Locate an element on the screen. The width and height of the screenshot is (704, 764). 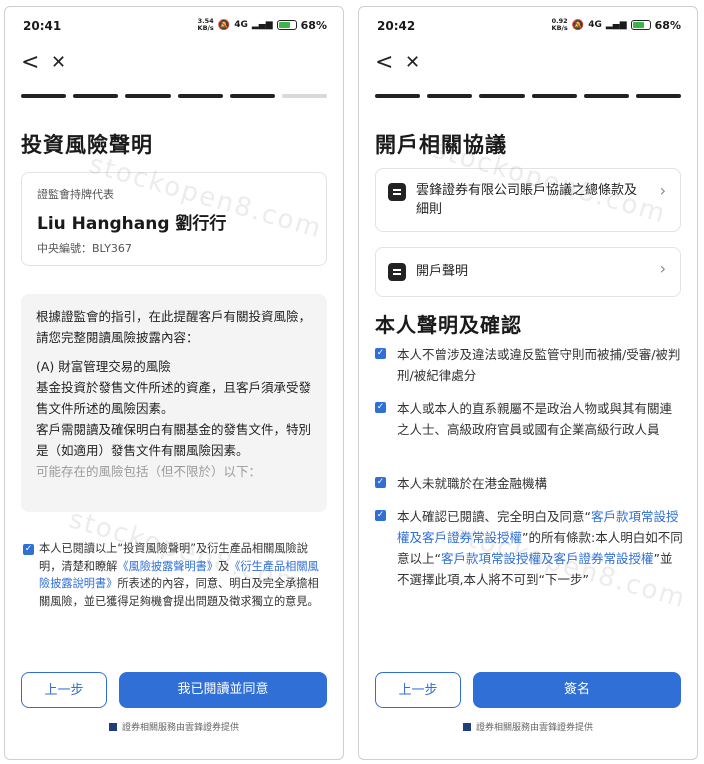
risk-disclosure-link: 《風險披露聲明書》 is located at coordinates (167, 566).